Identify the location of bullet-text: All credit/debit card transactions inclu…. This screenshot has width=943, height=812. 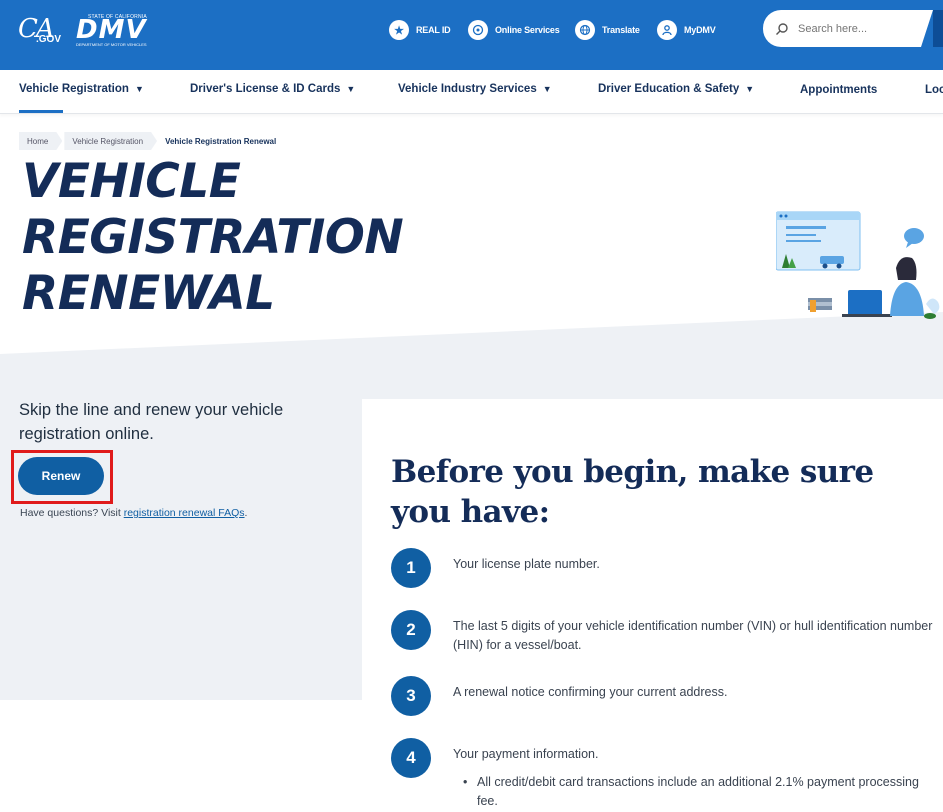
(698, 791).